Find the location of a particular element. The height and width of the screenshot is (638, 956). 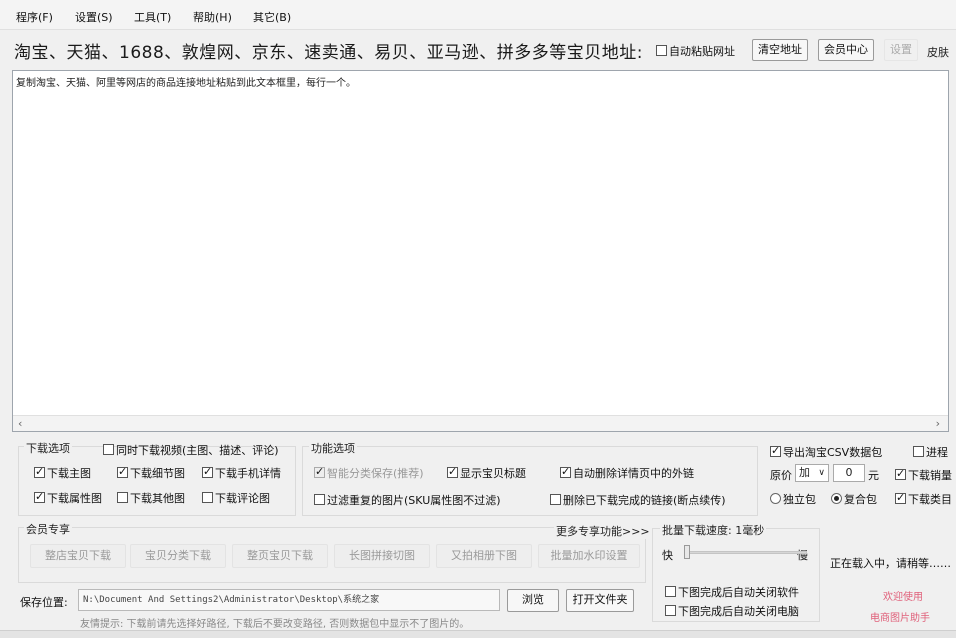

smart-save-checkbox: 智能分类保存(推荐) is located at coordinates (369, 473).